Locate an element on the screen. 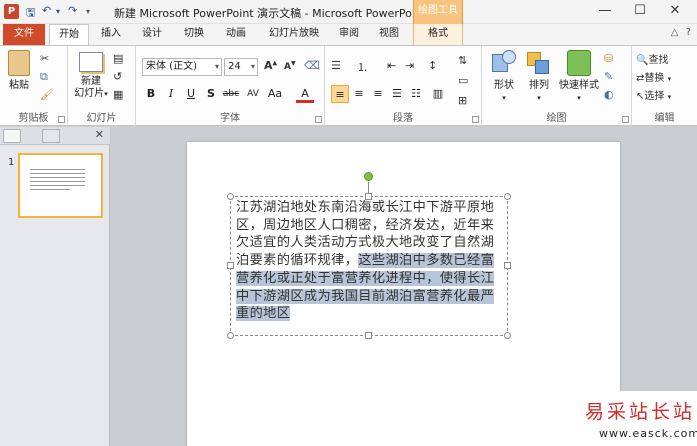  ribbon-tabs: 文件 开始 插入 设计 切换 动画 幻灯片放映 审阅 视图 格式 △ ? is located at coordinates (348, 35).